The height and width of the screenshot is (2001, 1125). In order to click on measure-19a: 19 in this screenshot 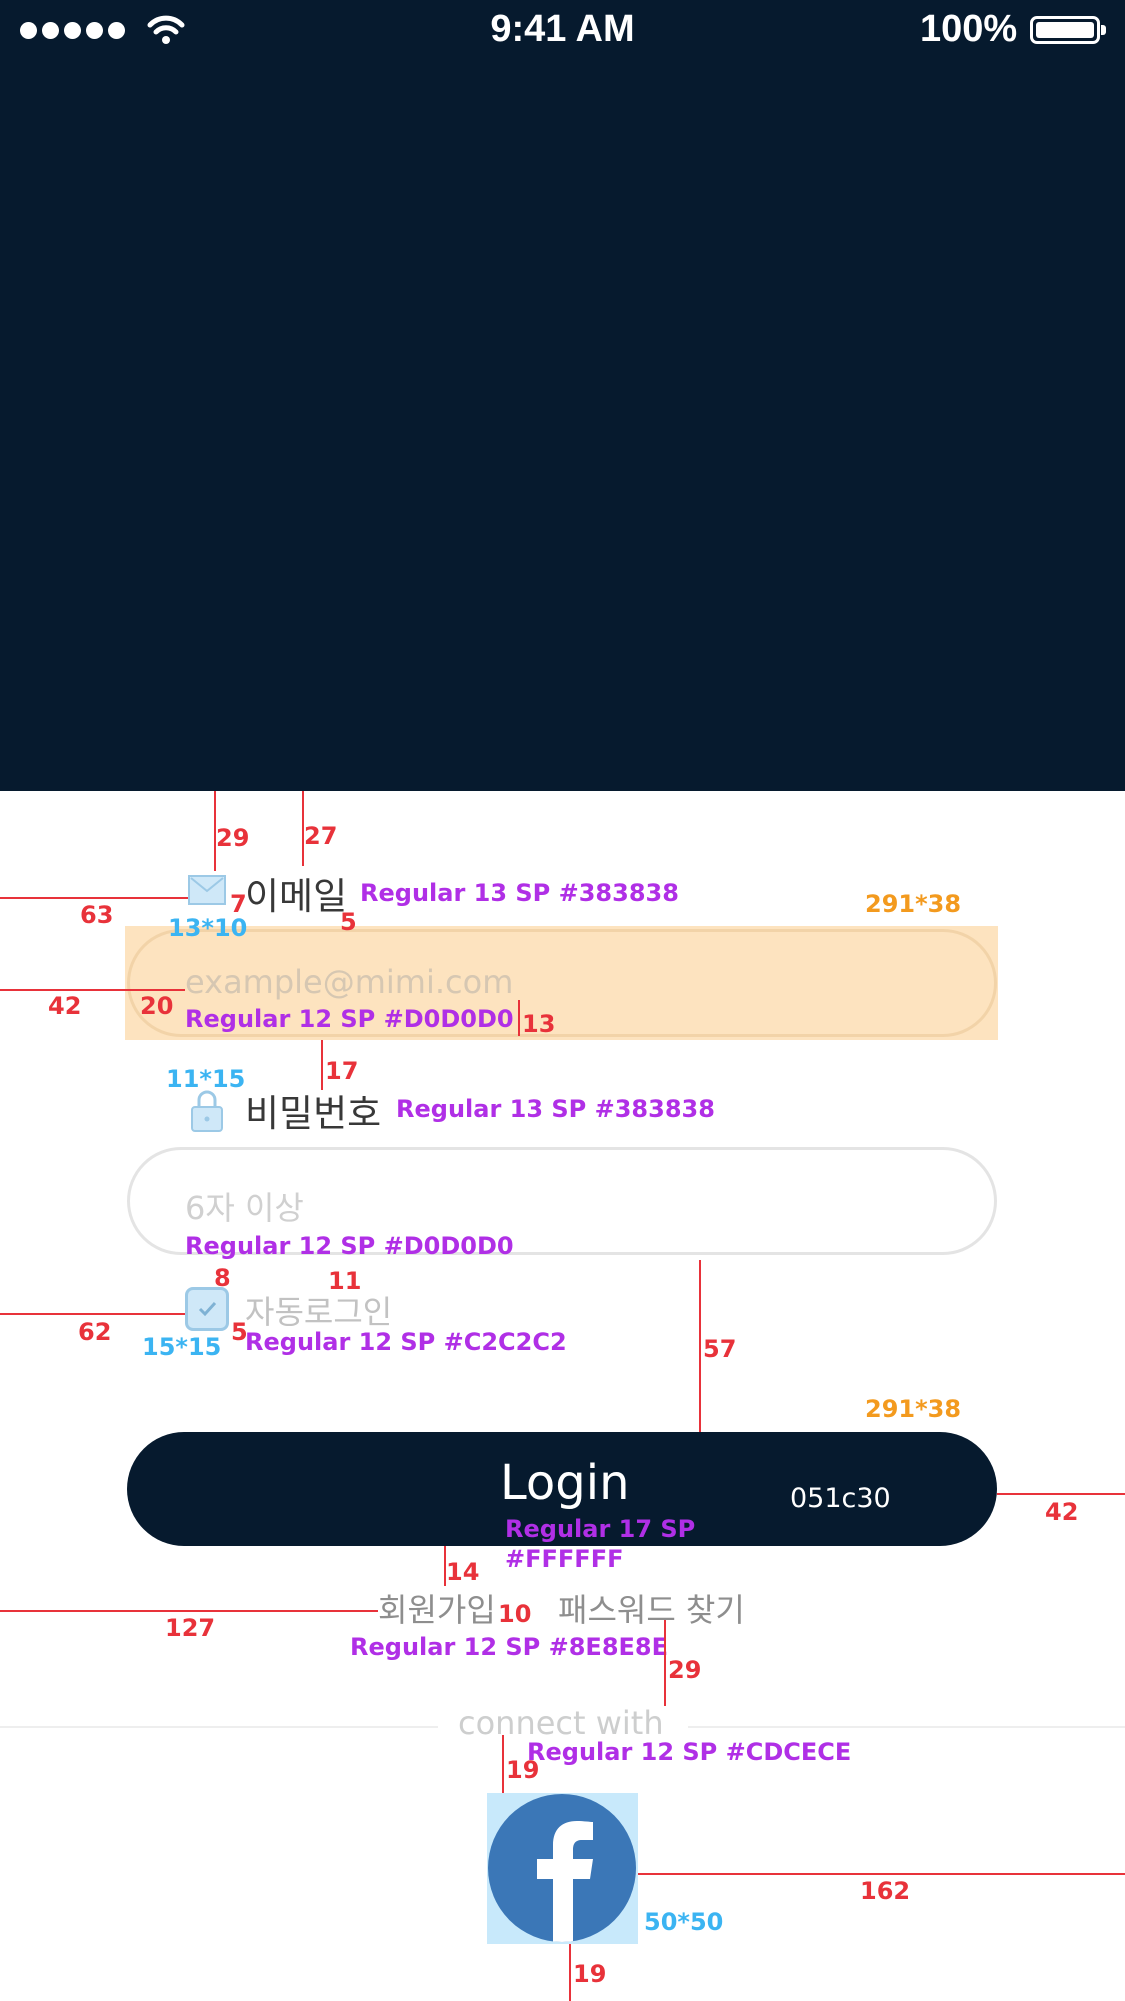, I will do `click(523, 1770)`.